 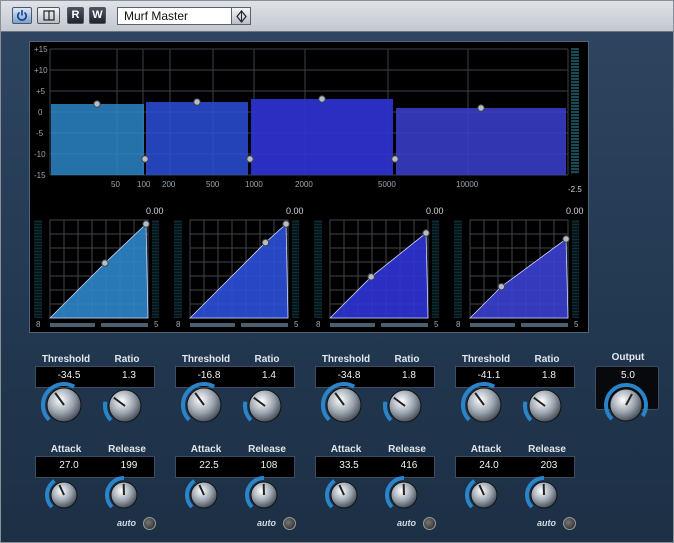 I want to click on freq-scale-label: 500, so click(x=213, y=184).